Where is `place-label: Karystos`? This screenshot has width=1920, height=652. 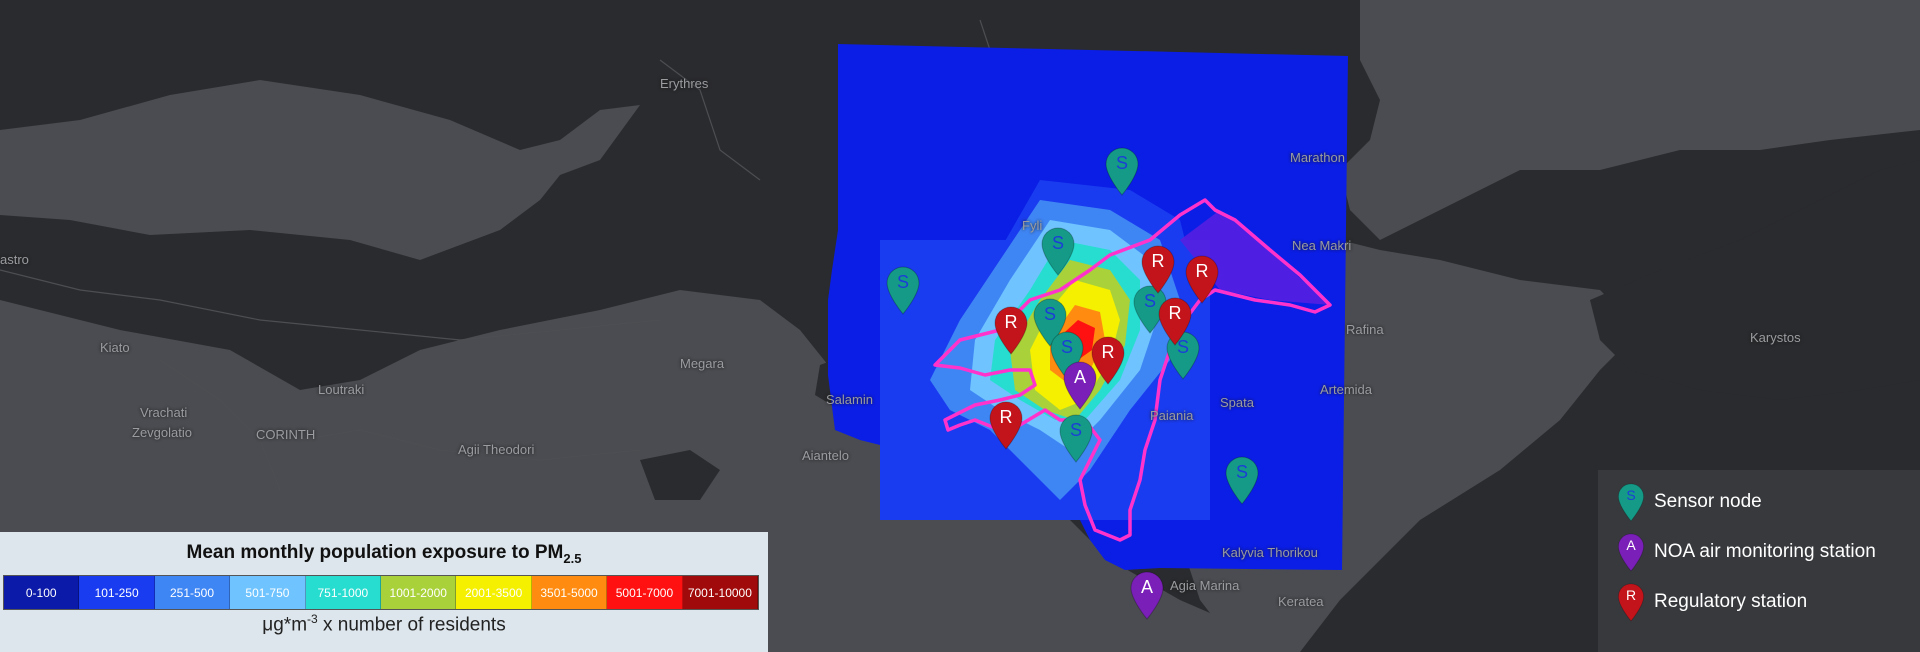 place-label: Karystos is located at coordinates (1775, 337).